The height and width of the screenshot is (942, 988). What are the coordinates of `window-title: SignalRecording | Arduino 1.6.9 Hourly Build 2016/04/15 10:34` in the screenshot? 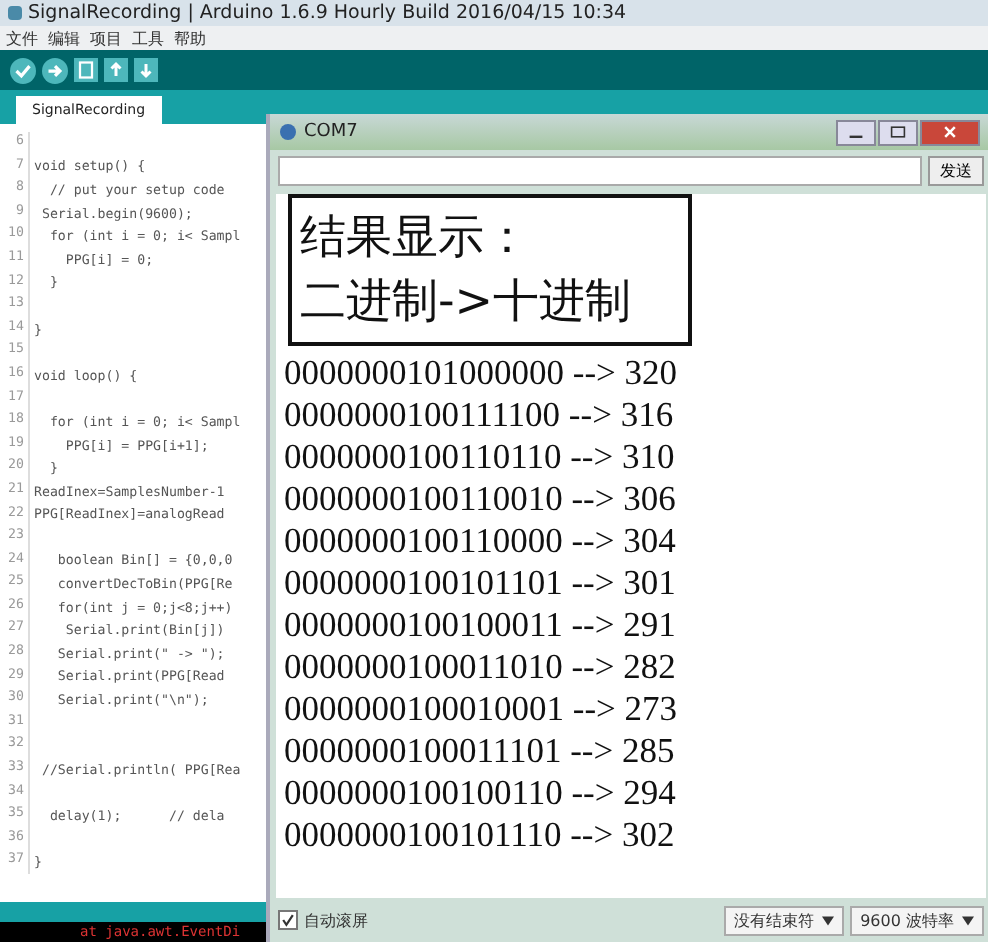 It's located at (327, 13).